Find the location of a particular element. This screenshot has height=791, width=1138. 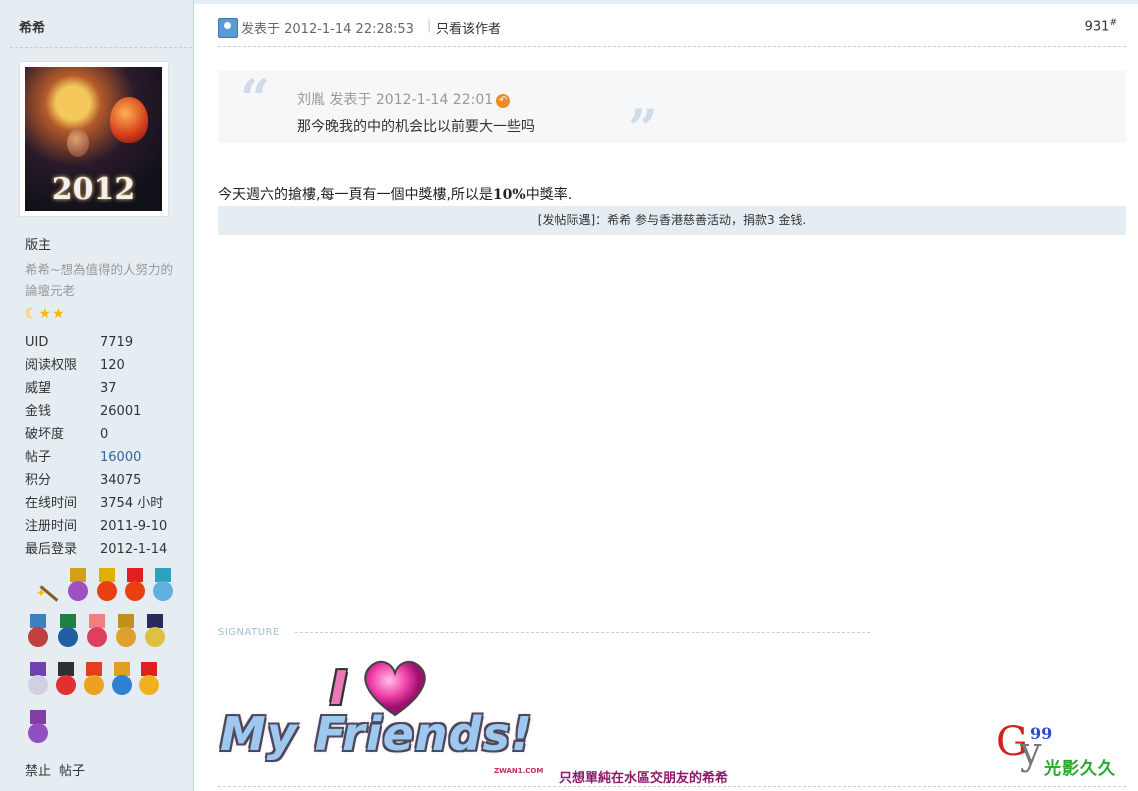

message-text: 今天週六的搶樓,每一頁有一個中獎樓,所以是 is located at coordinates (355, 195).